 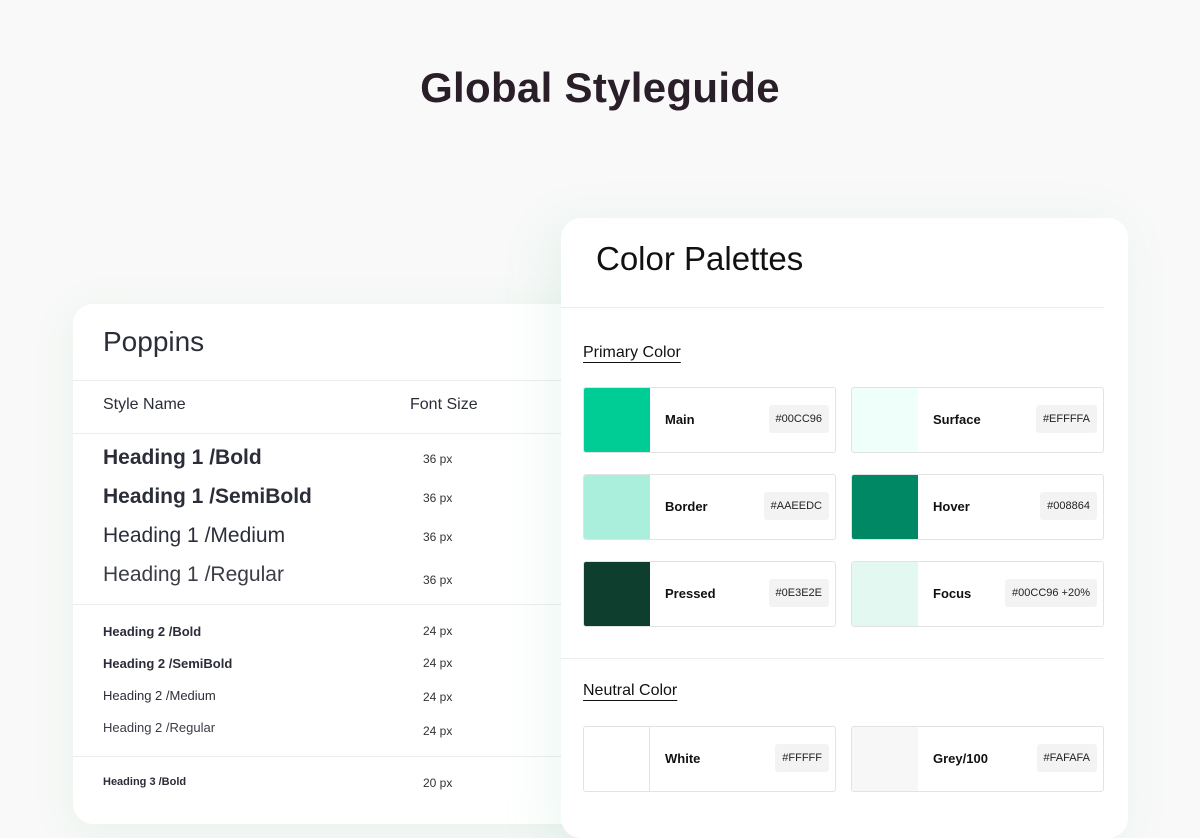 I want to click on swatch-name: Pressed, so click(x=690, y=593).